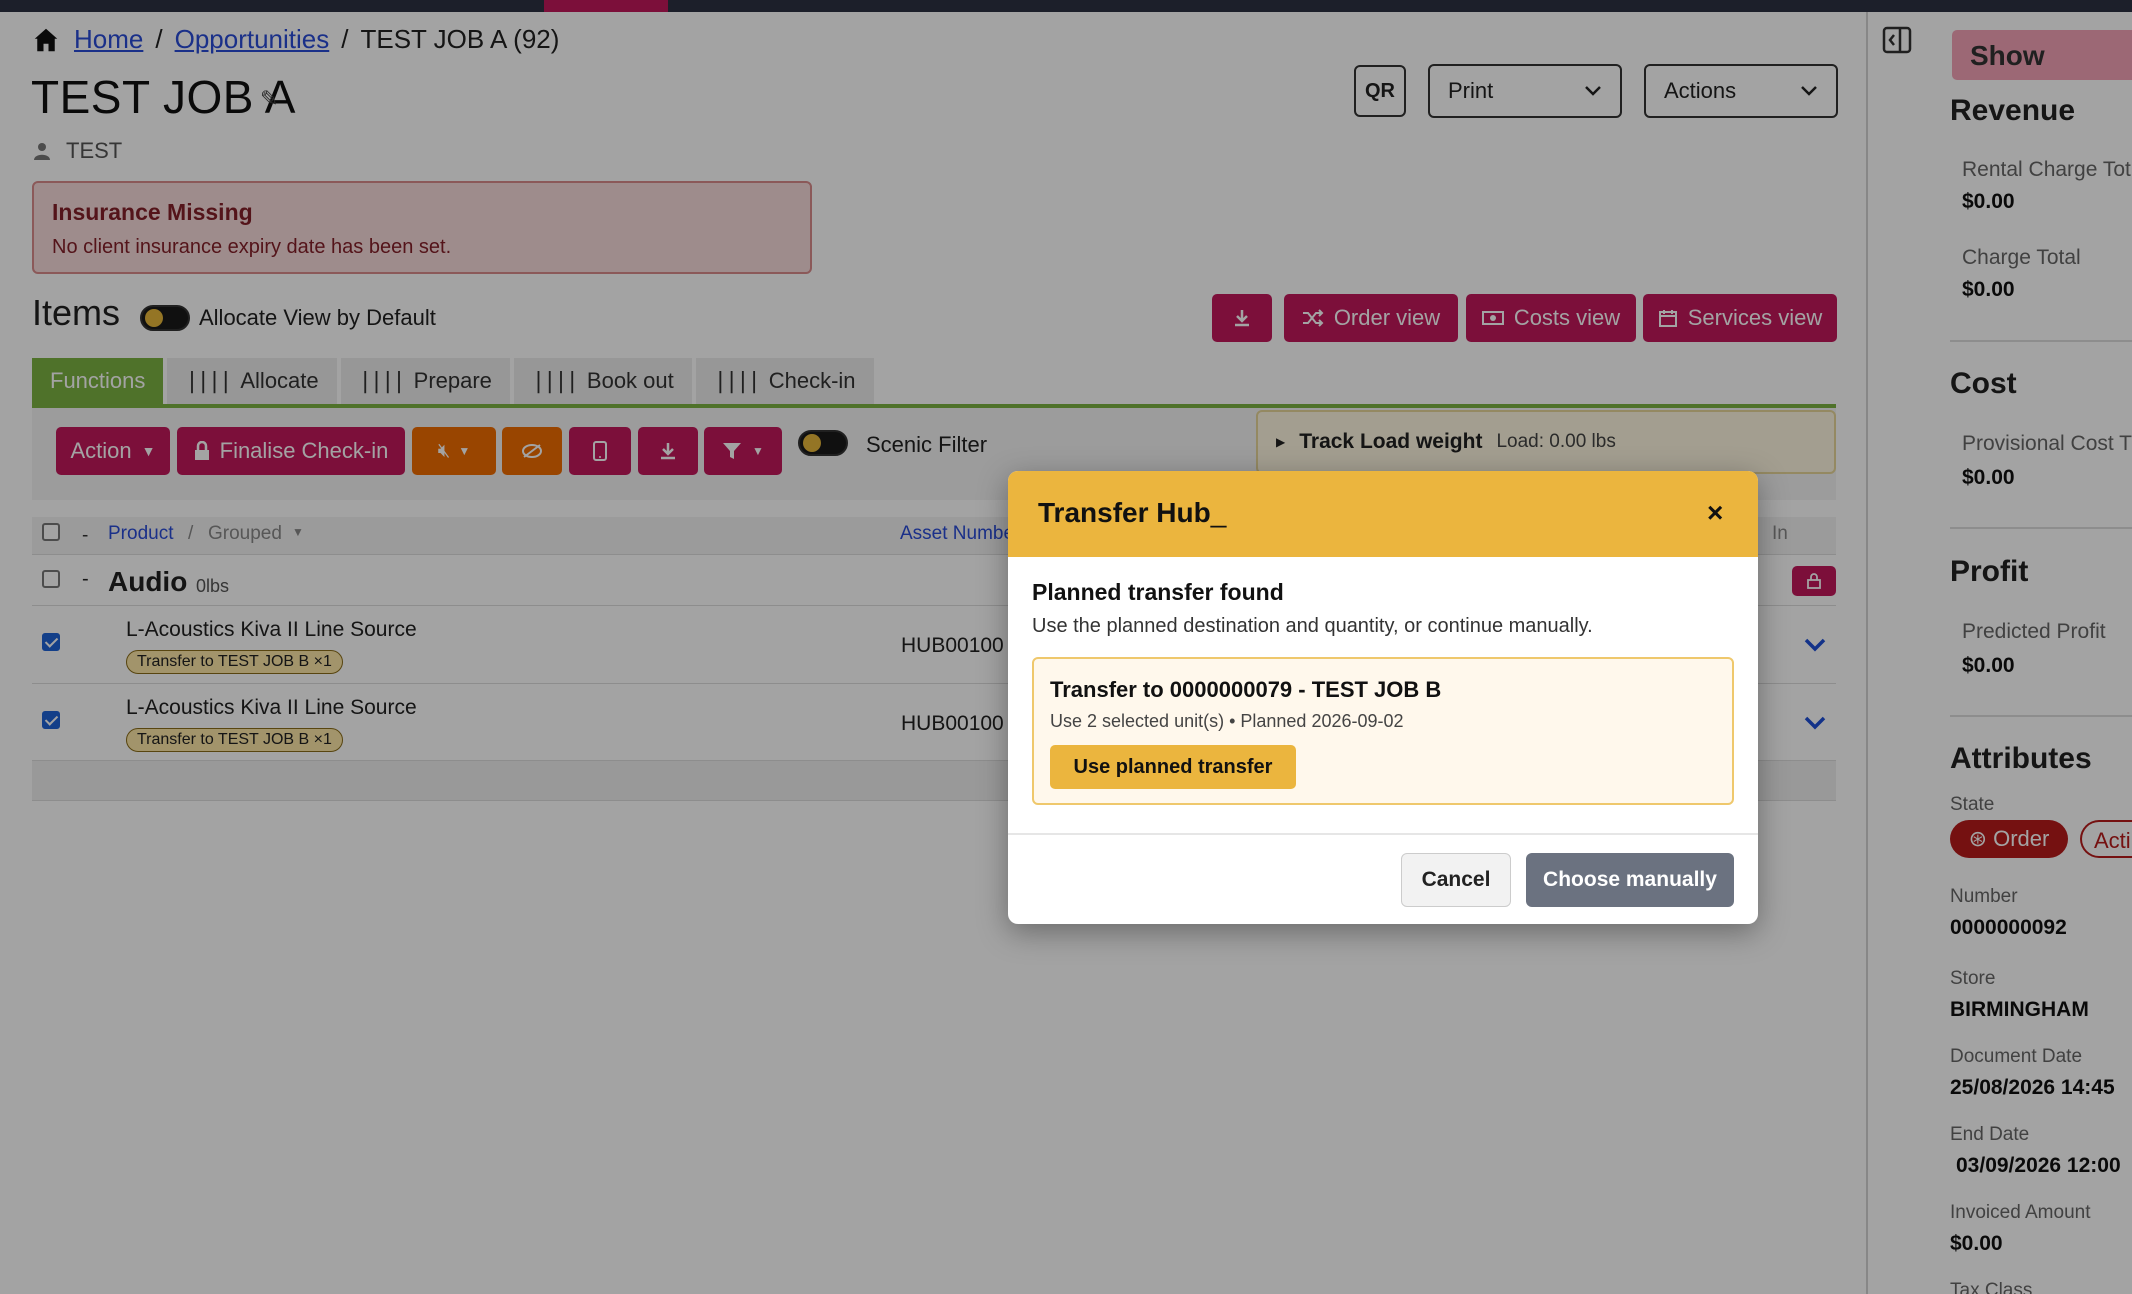 The image size is (2132, 1294). I want to click on cancel-button: Cancel, so click(1456, 880).